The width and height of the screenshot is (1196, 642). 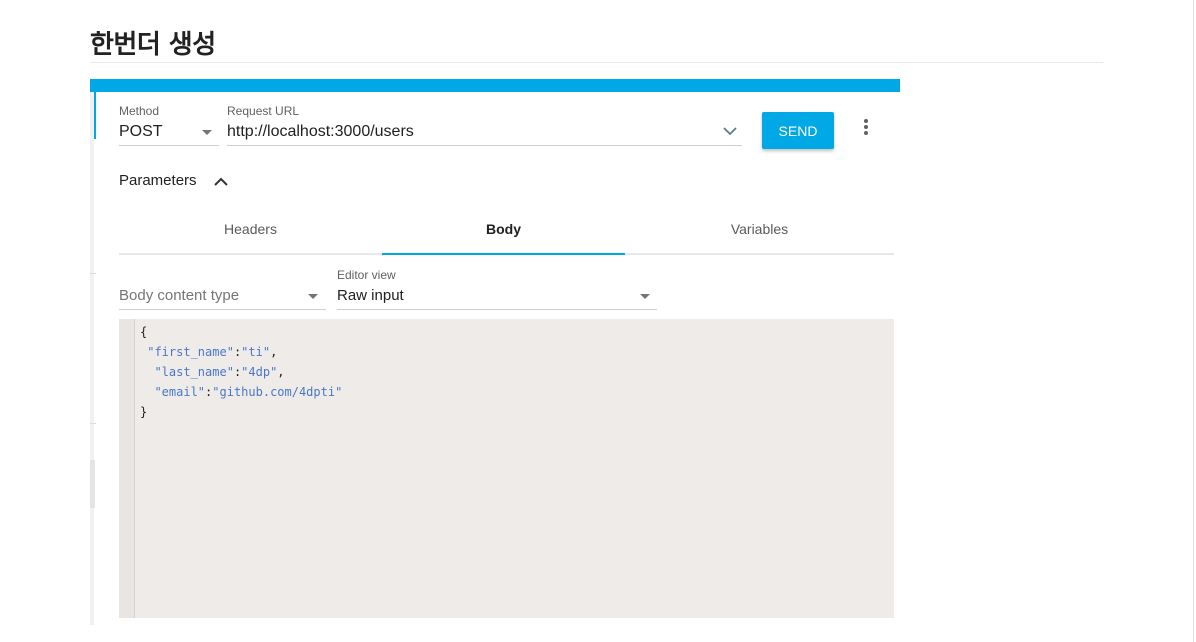 What do you see at coordinates (194, 372) in the screenshot?
I see `json-key: "last_name"` at bounding box center [194, 372].